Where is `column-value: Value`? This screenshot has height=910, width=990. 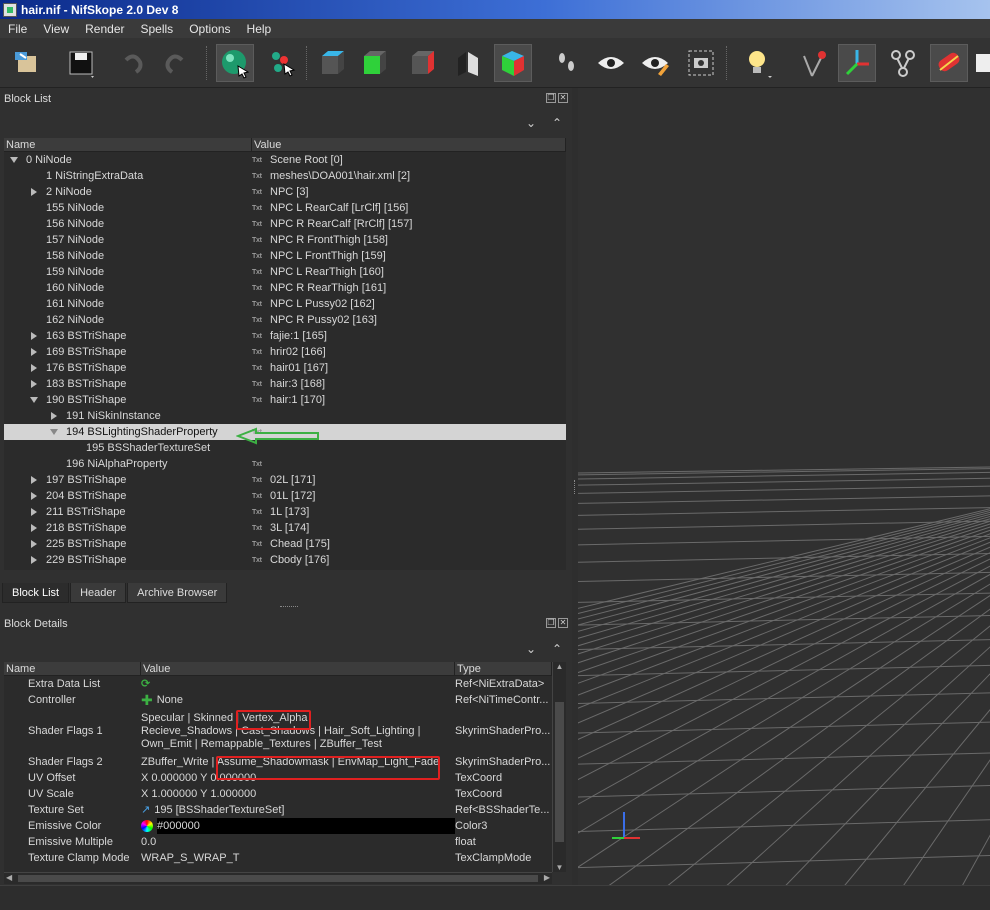 column-value: Value is located at coordinates (298, 668).